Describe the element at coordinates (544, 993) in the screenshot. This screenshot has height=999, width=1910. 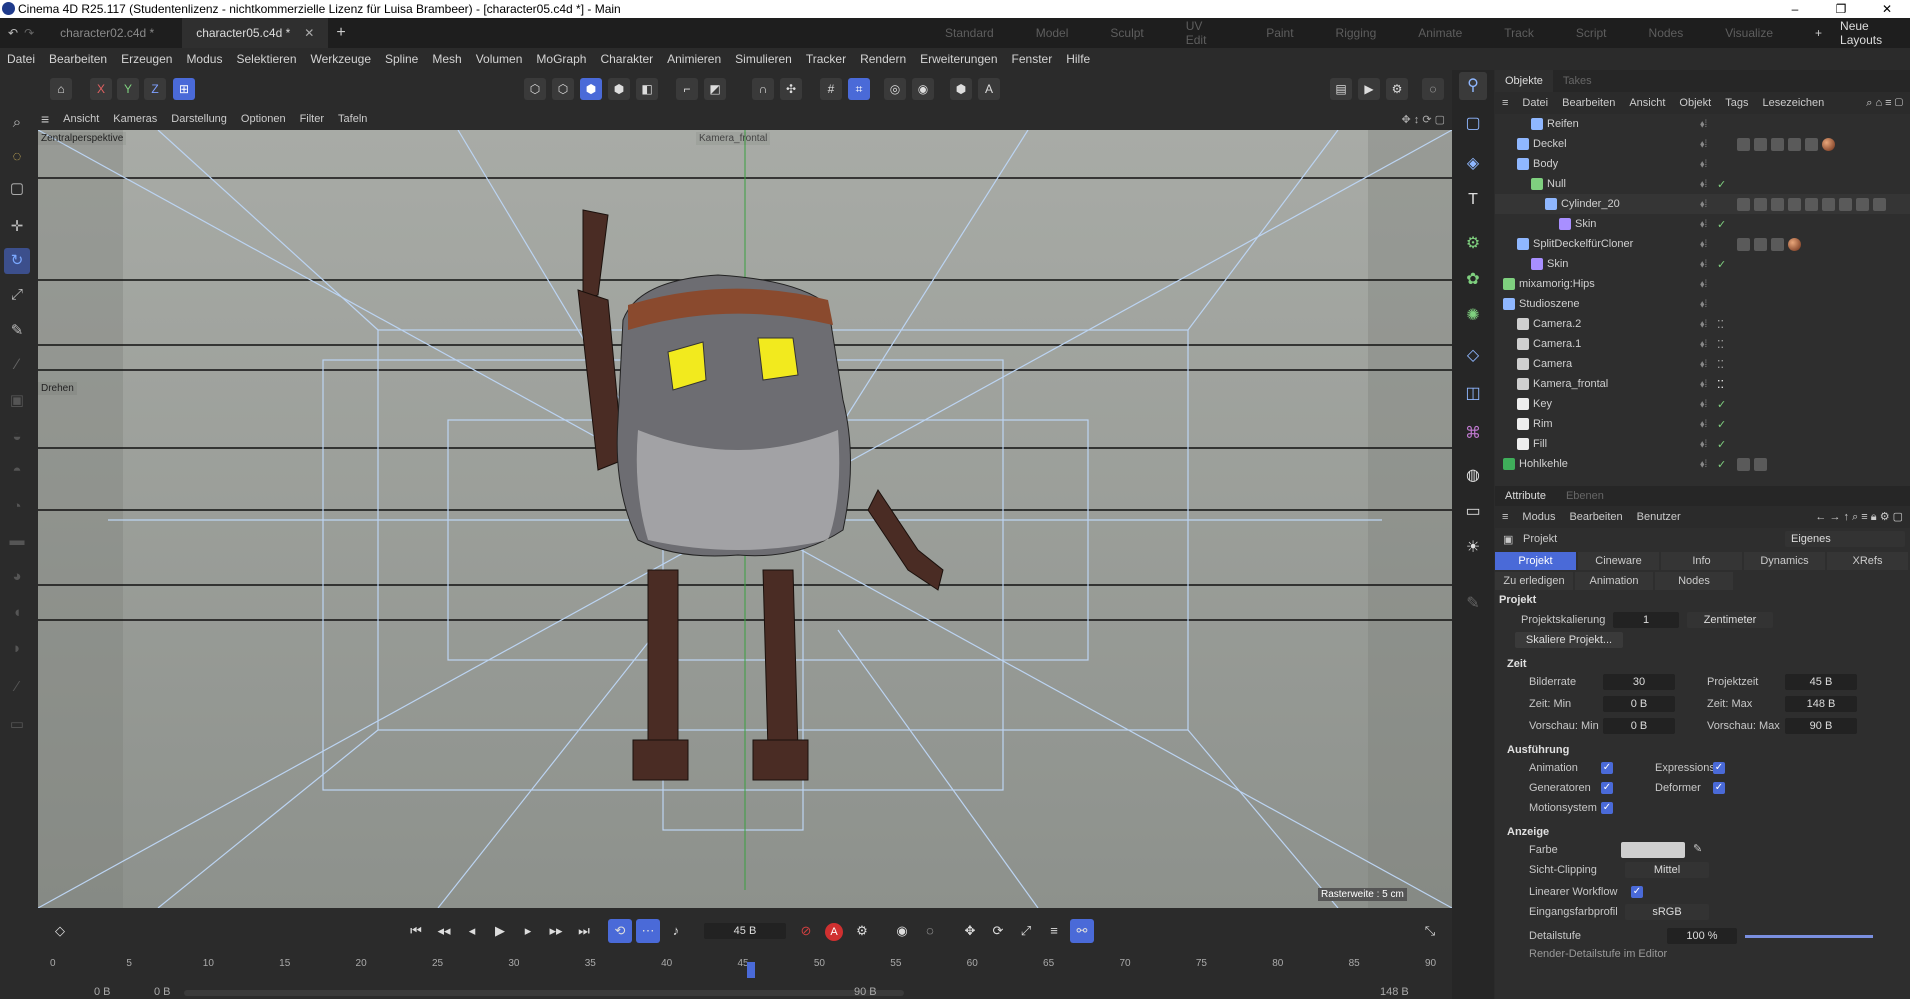
I see `range-slider` at that location.